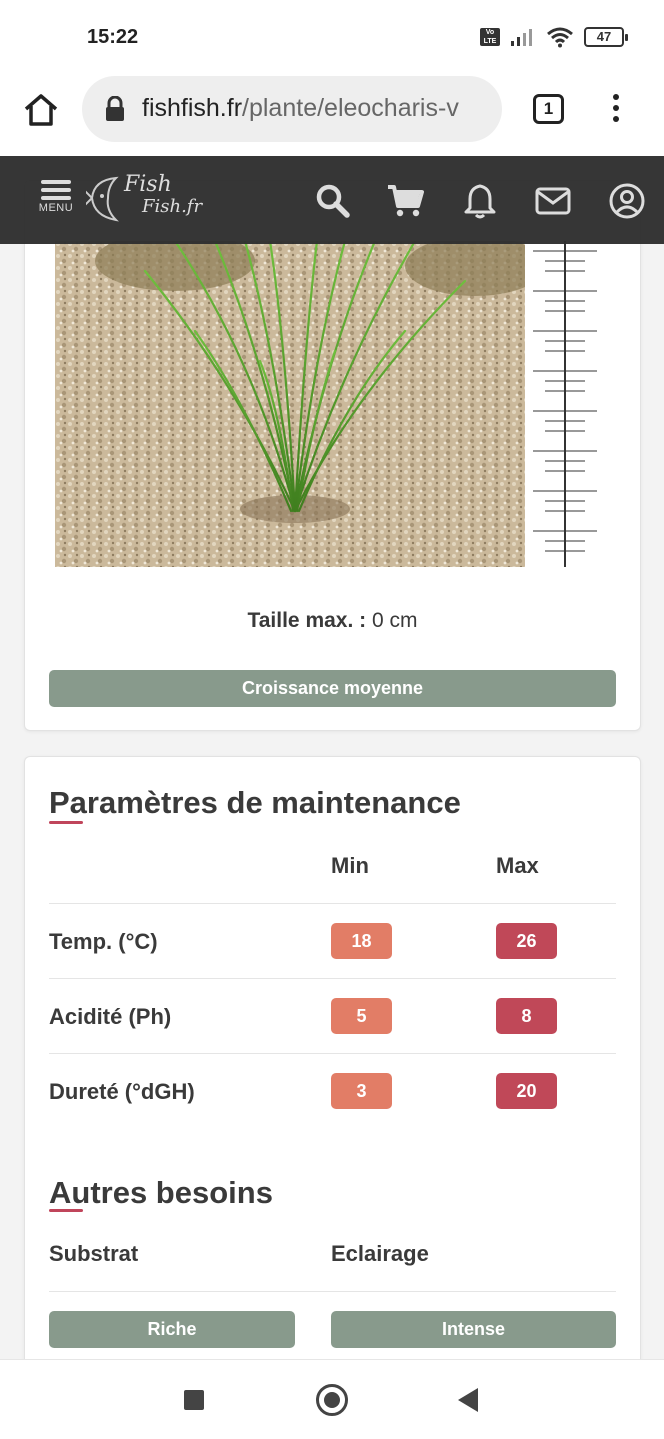 This screenshot has height=1439, width=664. Describe the element at coordinates (361, 941) in the screenshot. I see `temperature-min-badge: 18` at that location.